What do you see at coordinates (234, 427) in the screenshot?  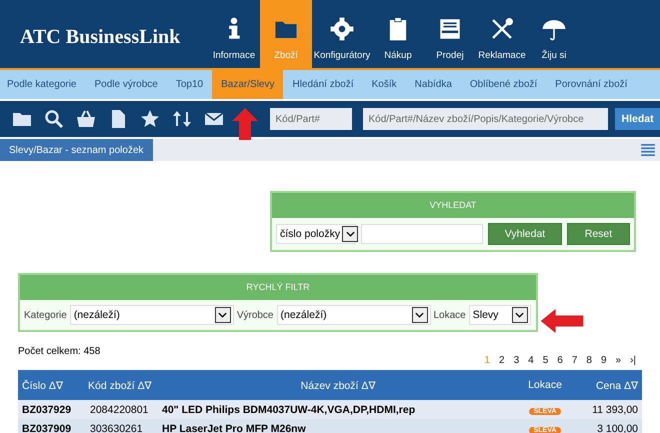 I see `product-link: HP LaserJet Pro MFP M26nw` at bounding box center [234, 427].